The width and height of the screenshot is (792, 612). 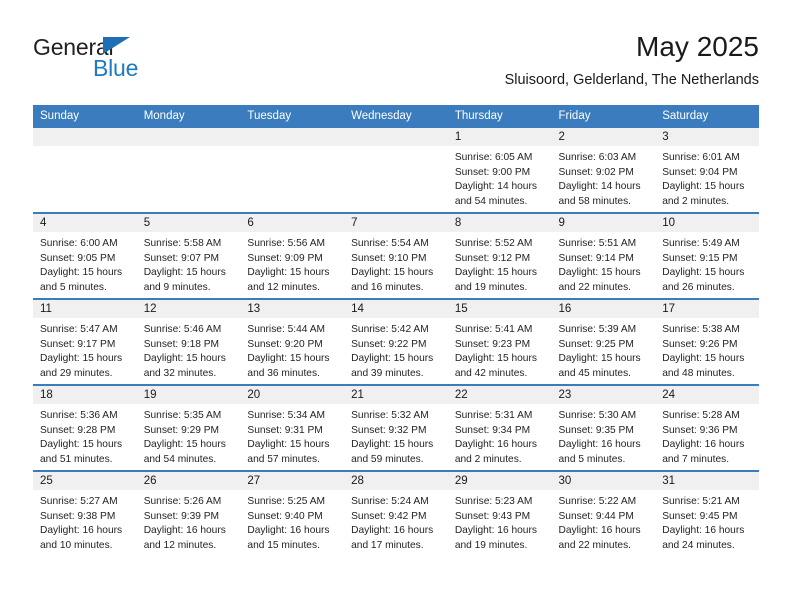 I want to click on sunset-text: Sunset: 9:43 PM, so click(x=492, y=516).